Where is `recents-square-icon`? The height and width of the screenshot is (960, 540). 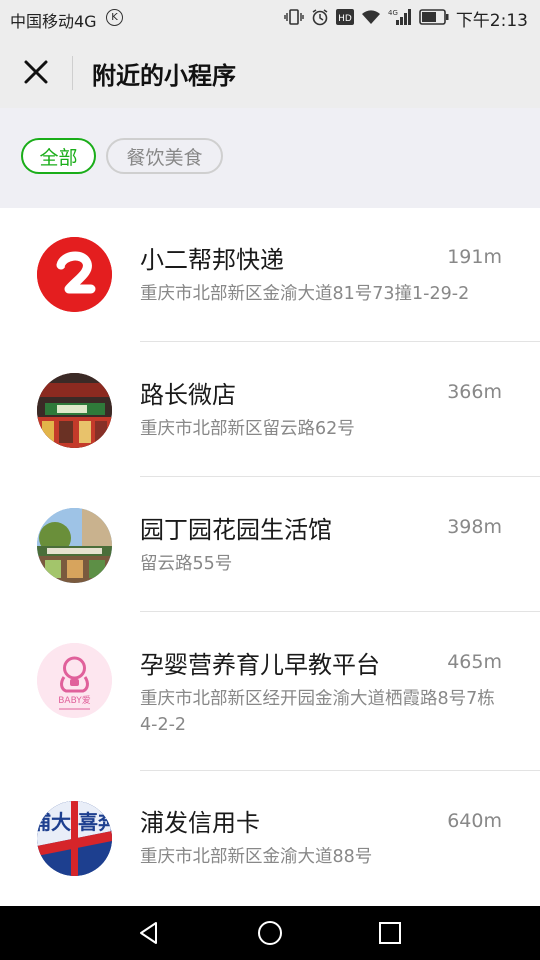 recents-square-icon is located at coordinates (390, 933).